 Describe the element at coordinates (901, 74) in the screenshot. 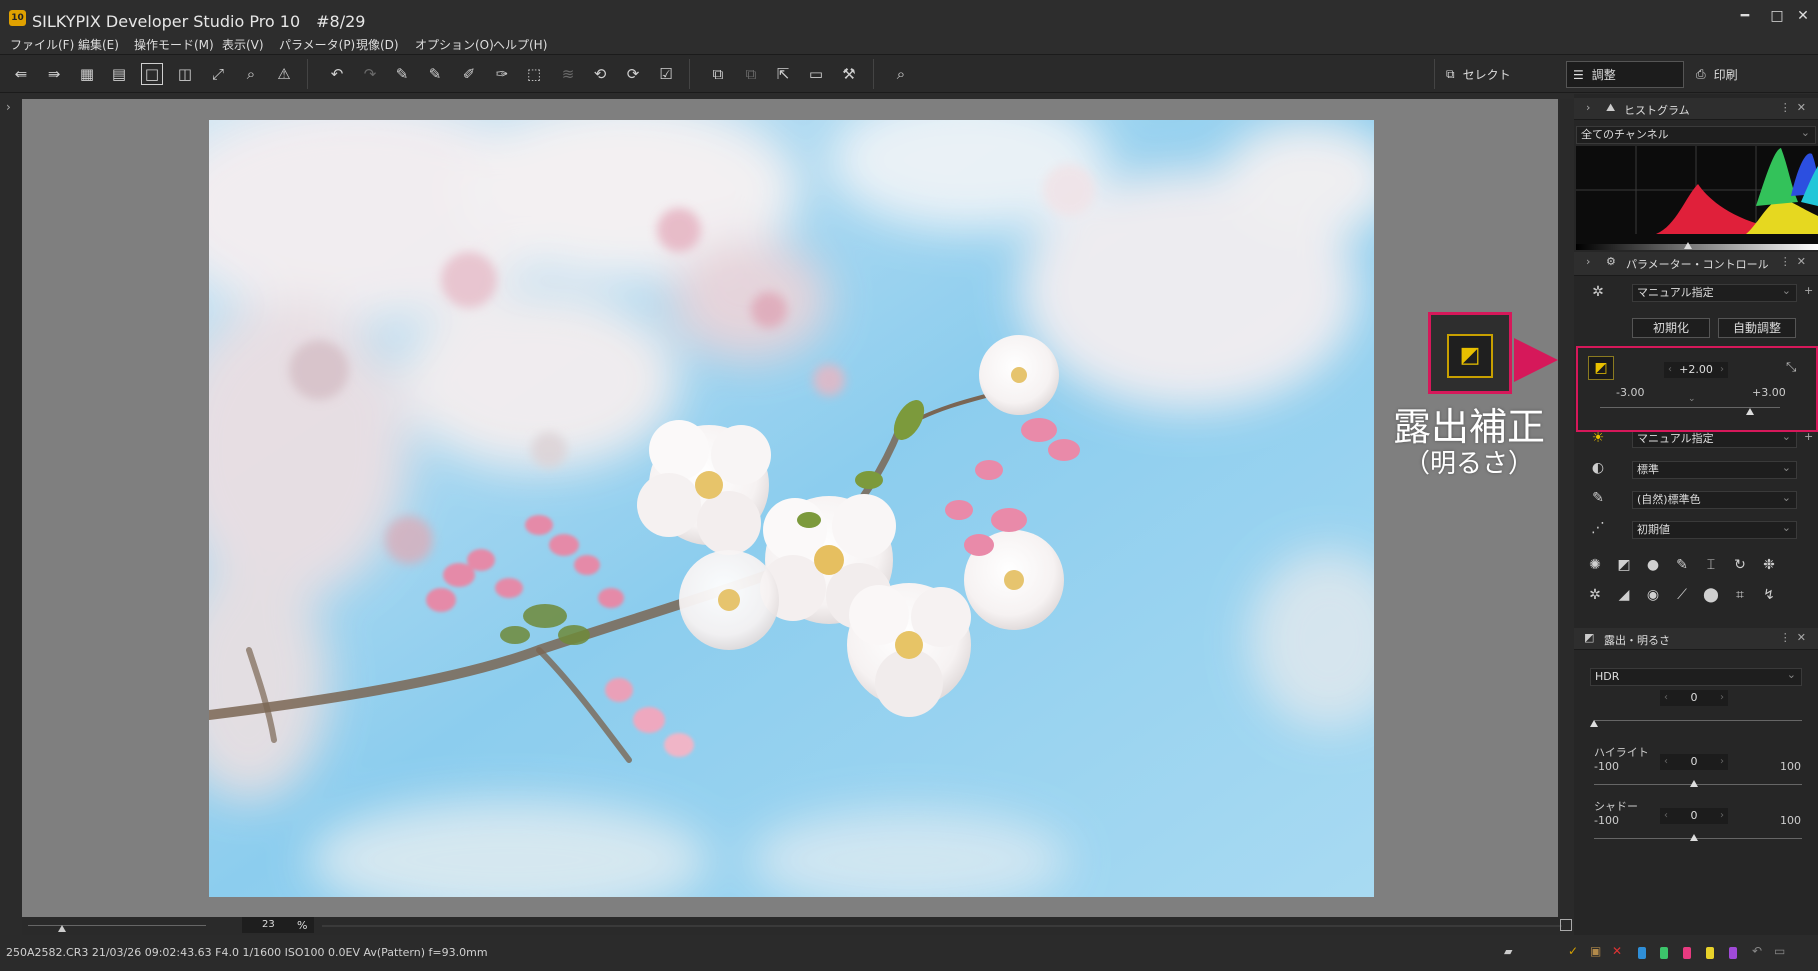

I see `search-icon: ⌕` at that location.